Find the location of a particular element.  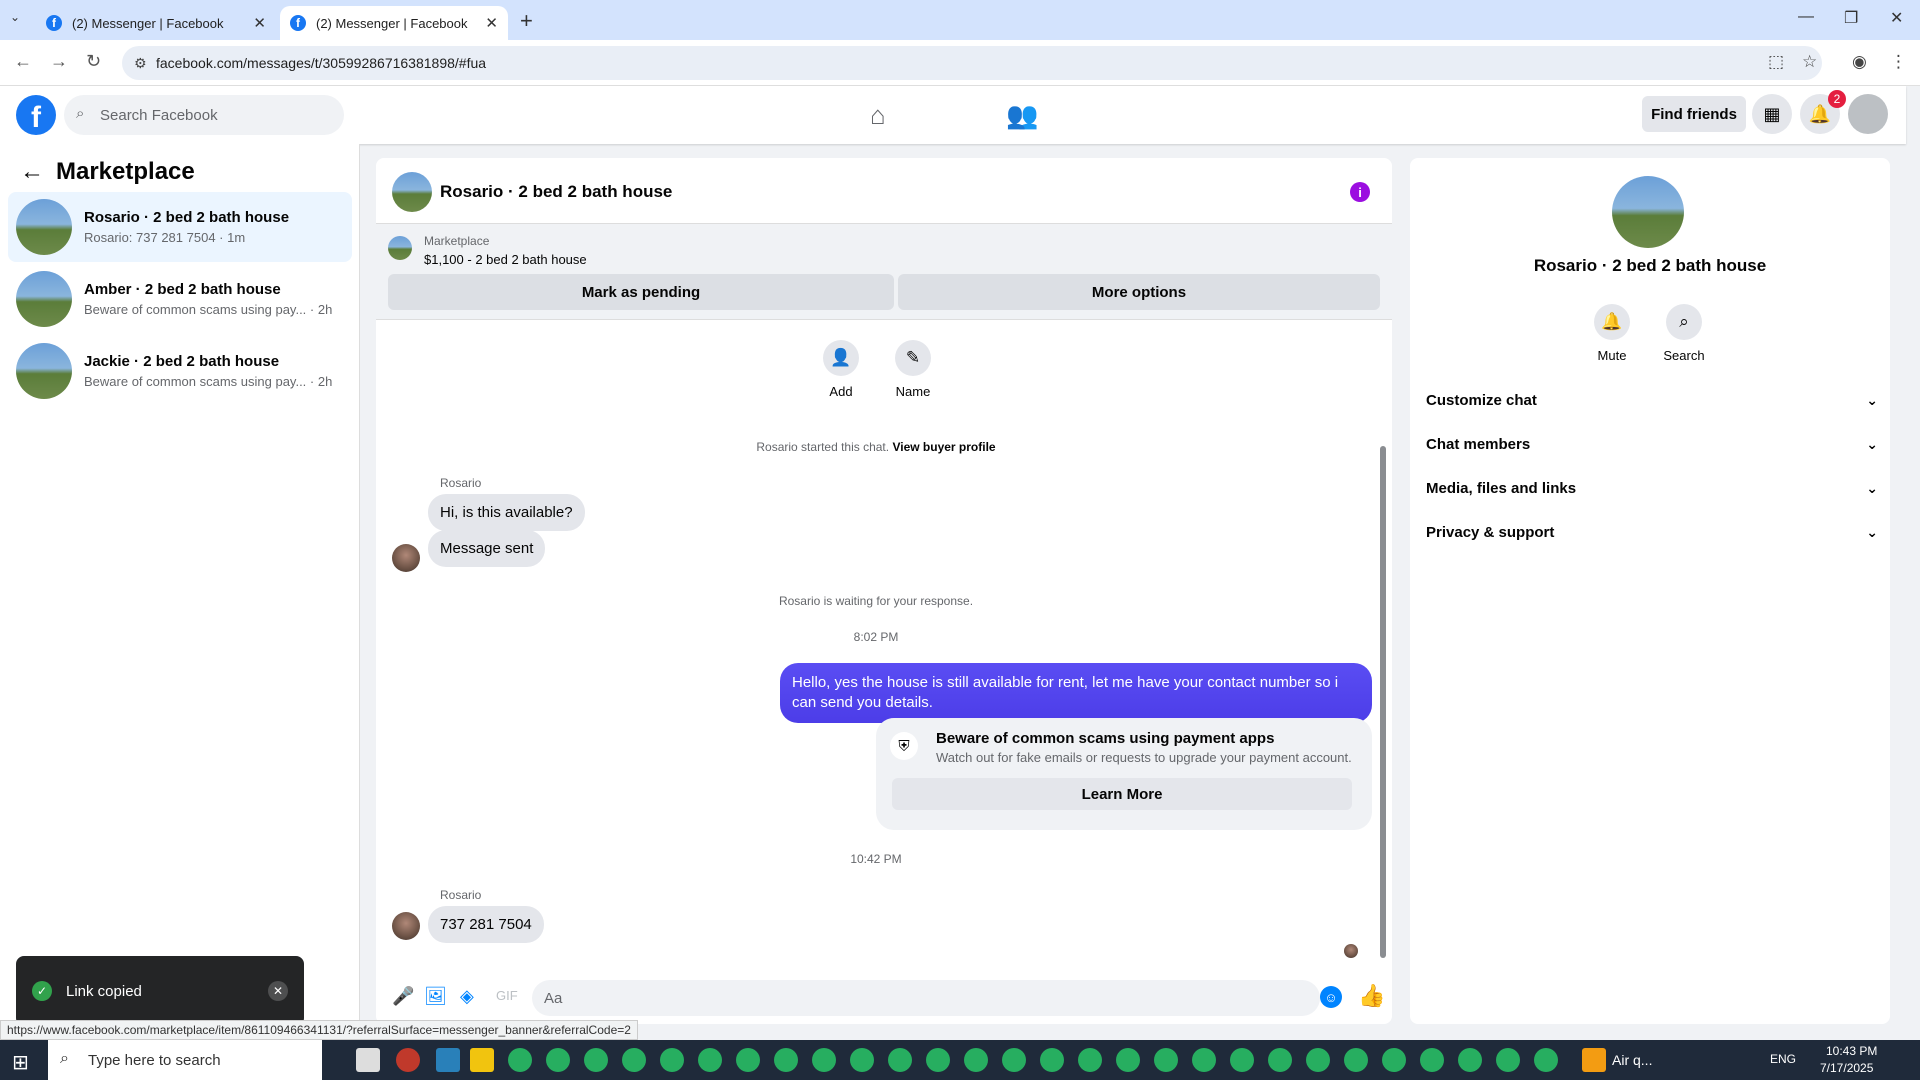

language-indicator: ENG is located at coordinates (1783, 1059).